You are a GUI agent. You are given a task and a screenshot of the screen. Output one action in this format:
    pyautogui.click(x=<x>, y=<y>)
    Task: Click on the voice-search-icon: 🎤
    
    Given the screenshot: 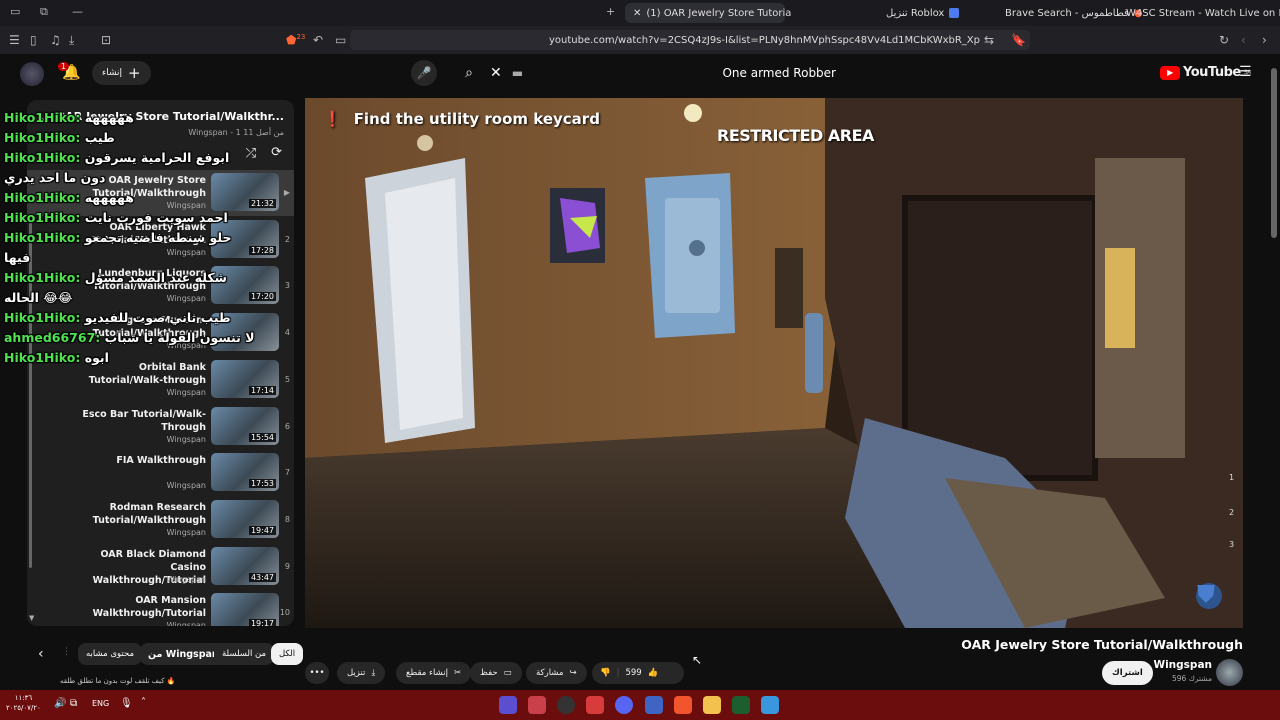 What is the action you would take?
    pyautogui.click(x=424, y=73)
    